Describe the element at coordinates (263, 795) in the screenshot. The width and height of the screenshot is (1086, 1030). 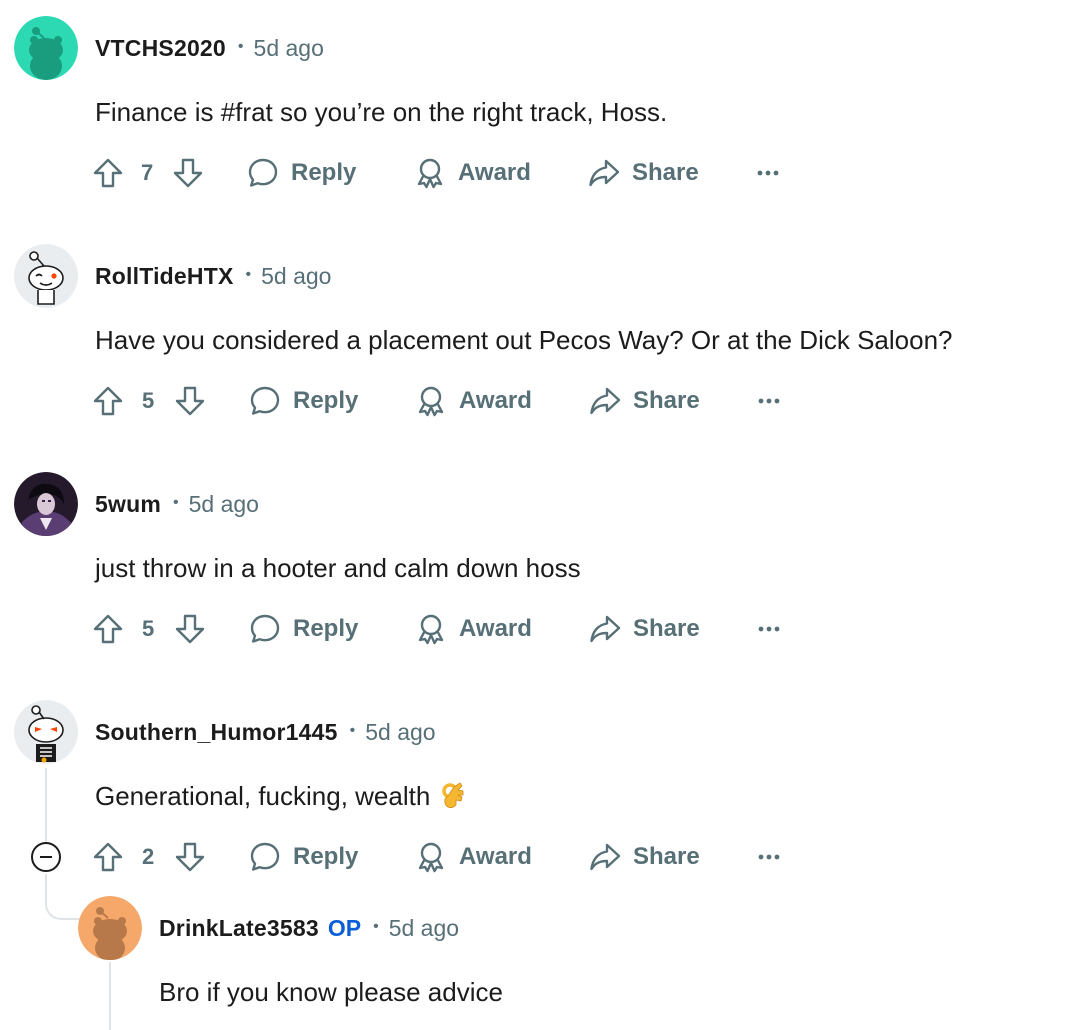
I see `comment-body-text: Generational, fucking, wealth` at that location.